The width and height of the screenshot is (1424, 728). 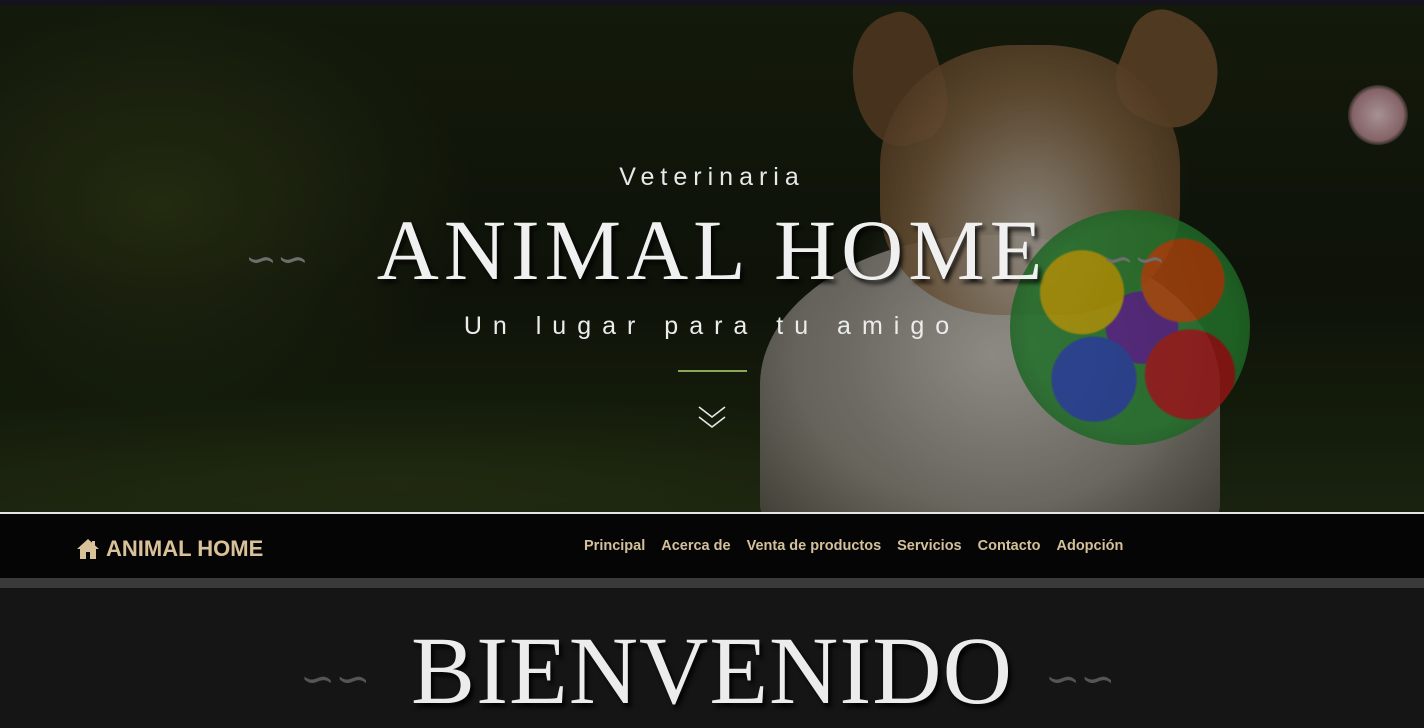 I want to click on home-icon, so click(x=88, y=549).